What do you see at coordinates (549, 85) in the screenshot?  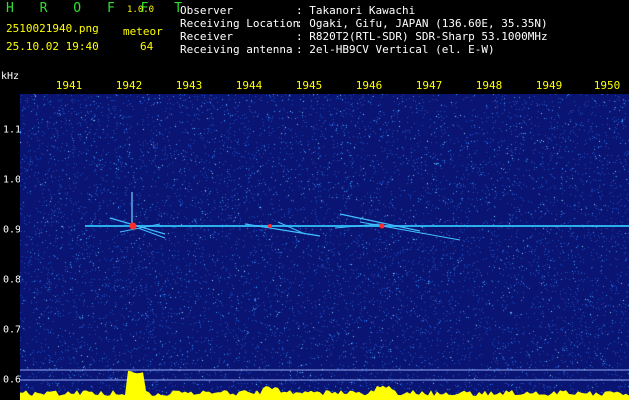 I see `x-tick-1949: 1949` at bounding box center [549, 85].